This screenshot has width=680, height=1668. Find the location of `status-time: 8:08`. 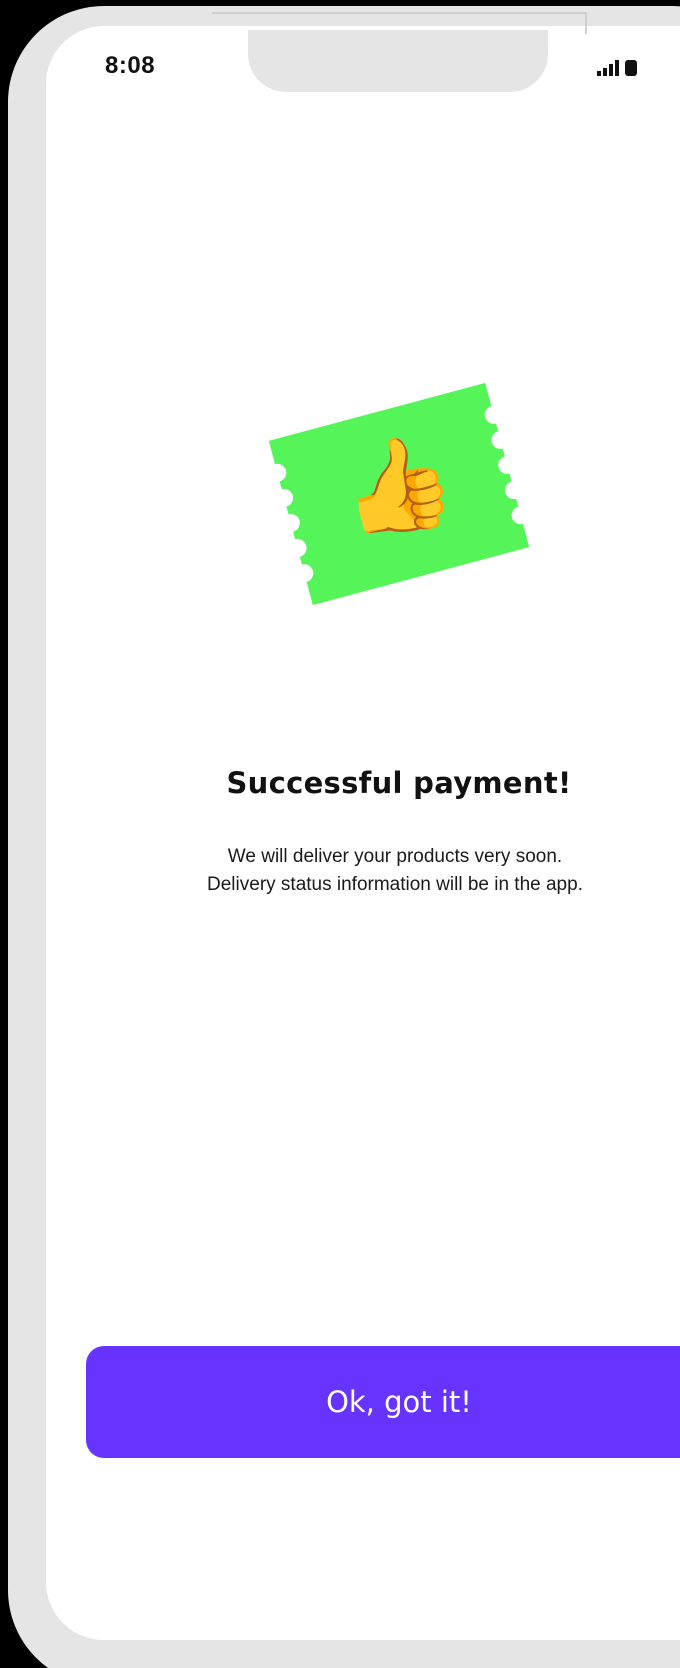

status-time: 8:08 is located at coordinates (130, 65).